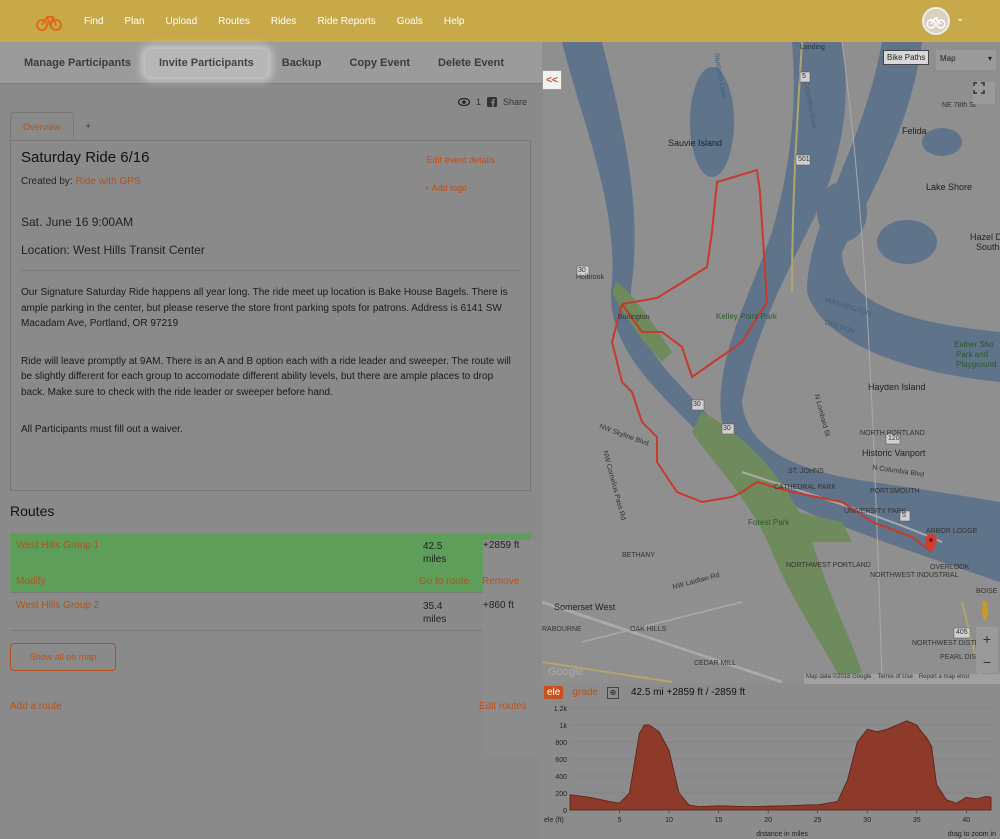 The image size is (1000, 839). What do you see at coordinates (828, 565) in the screenshot?
I see `map-label: NORTHWEST PORTLAND` at bounding box center [828, 565].